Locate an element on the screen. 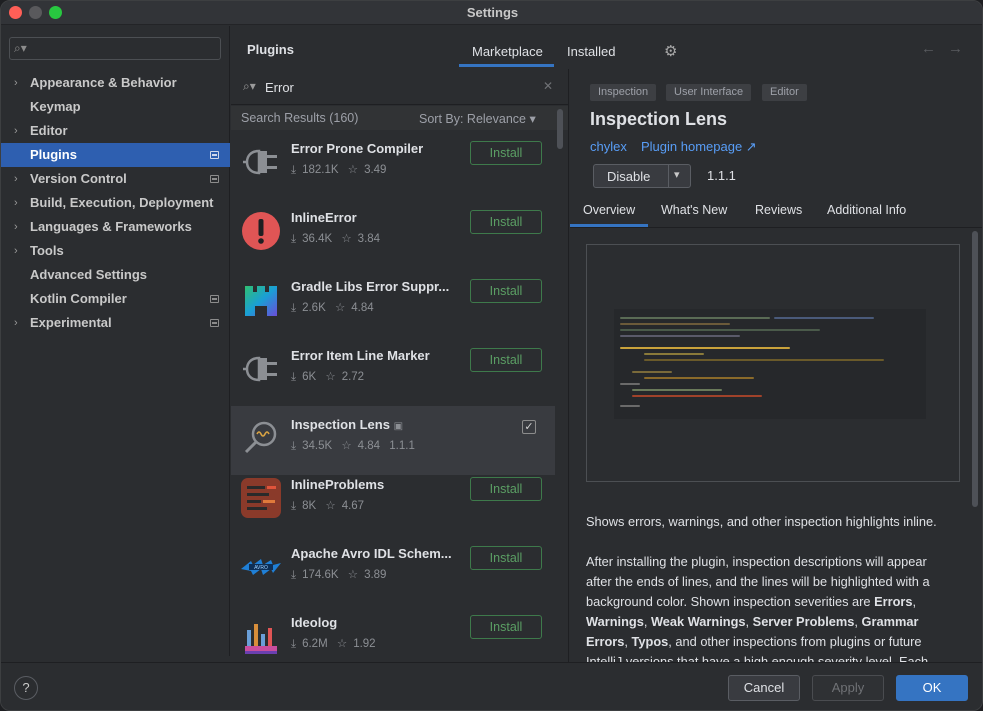  plugin-screenshot is located at coordinates (773, 363).